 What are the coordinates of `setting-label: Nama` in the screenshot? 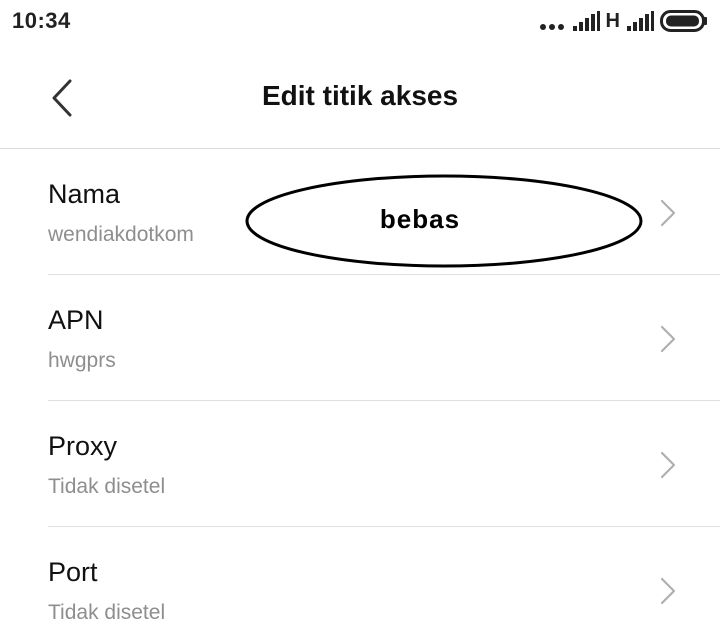 It's located at (84, 194).